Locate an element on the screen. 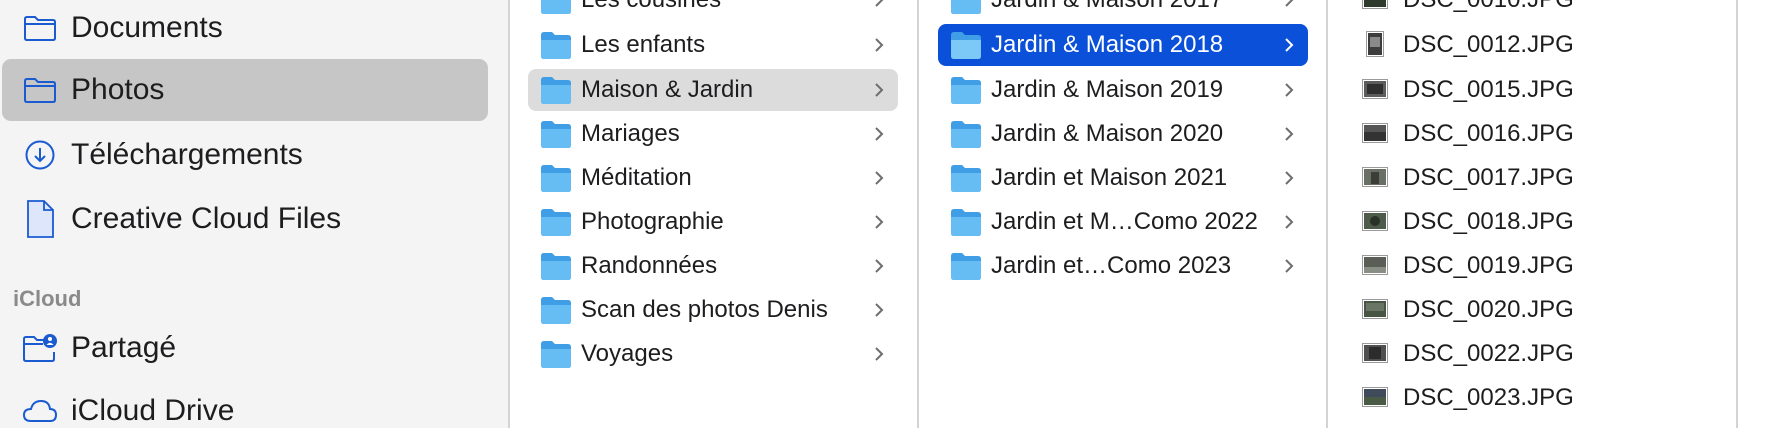 This screenshot has width=1792, height=442. file-name: DSC_0020.JPG is located at coordinates (1488, 309).